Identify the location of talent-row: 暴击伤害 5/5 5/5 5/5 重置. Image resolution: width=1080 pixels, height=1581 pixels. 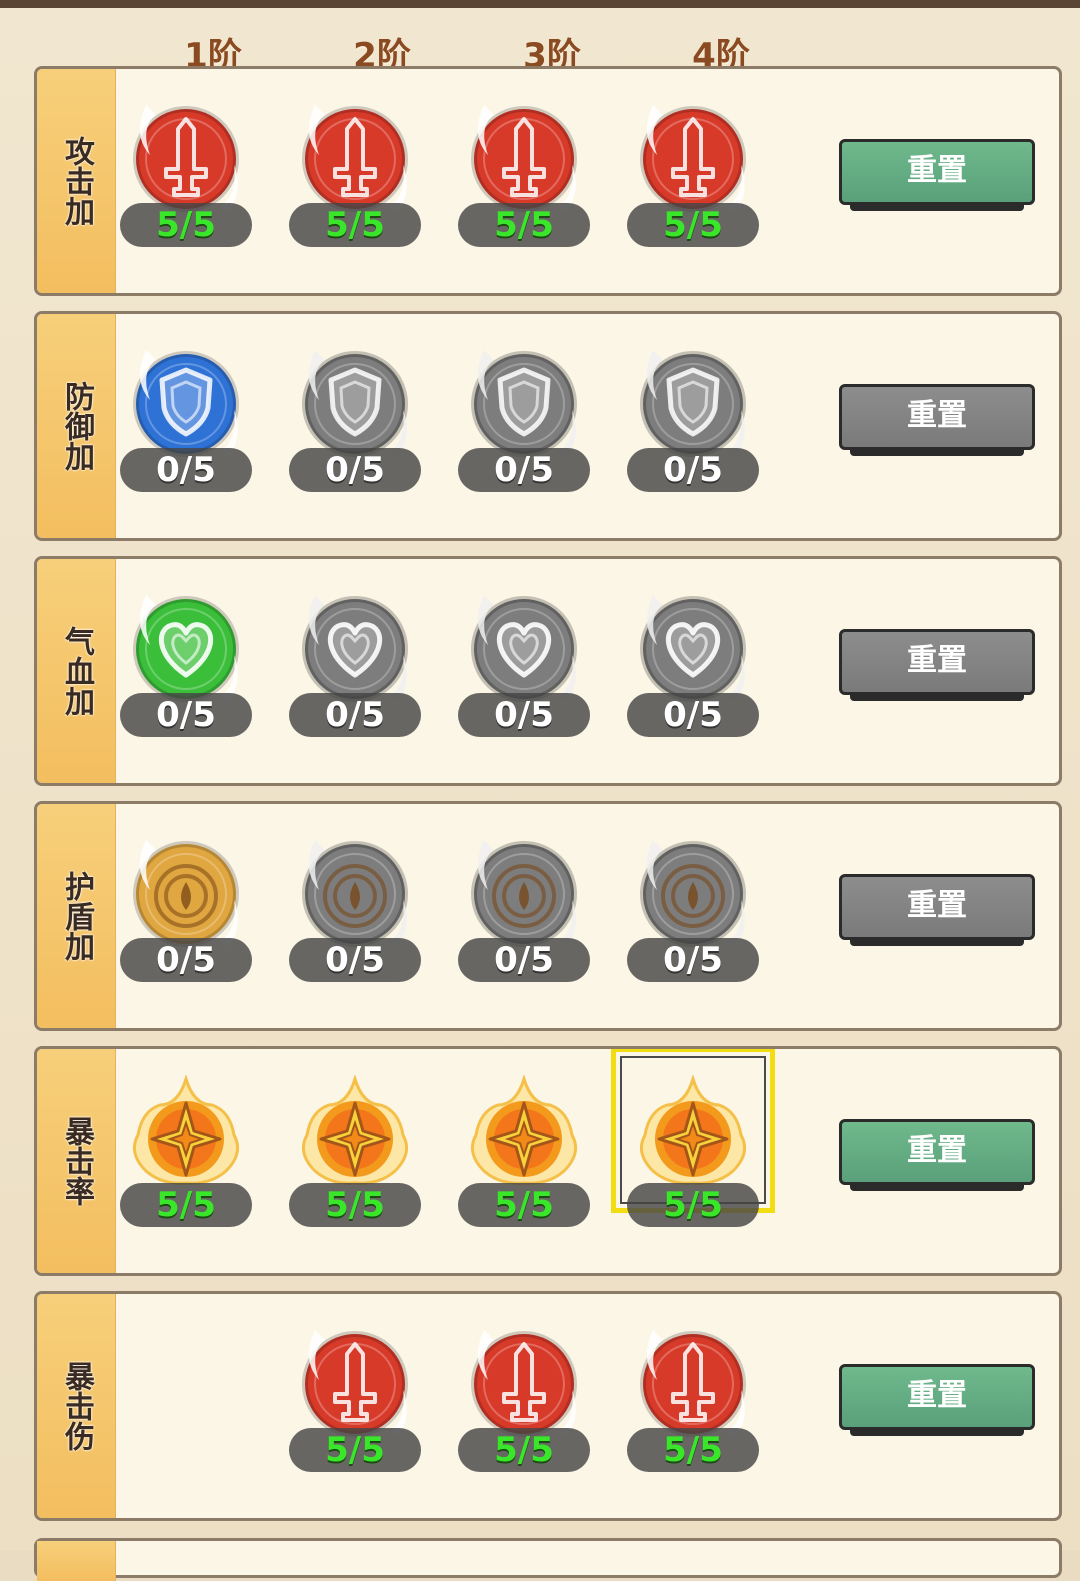
(548, 1406).